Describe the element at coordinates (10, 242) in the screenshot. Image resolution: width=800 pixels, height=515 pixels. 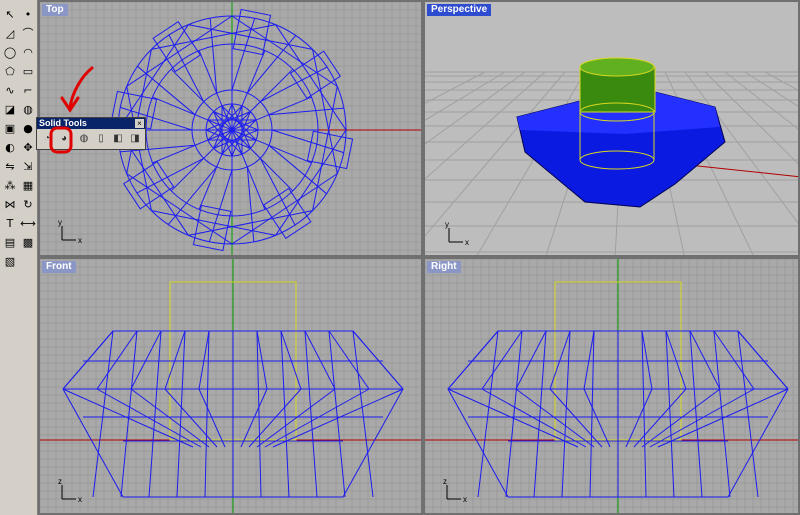
I see `layer-icon: ▤` at that location.